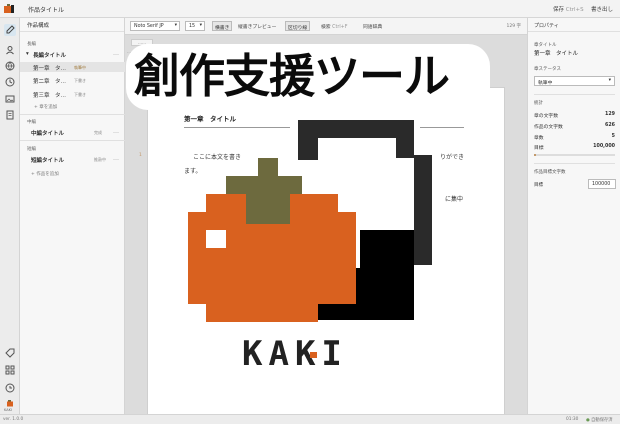  I want to click on person-icon, so click(10, 50).